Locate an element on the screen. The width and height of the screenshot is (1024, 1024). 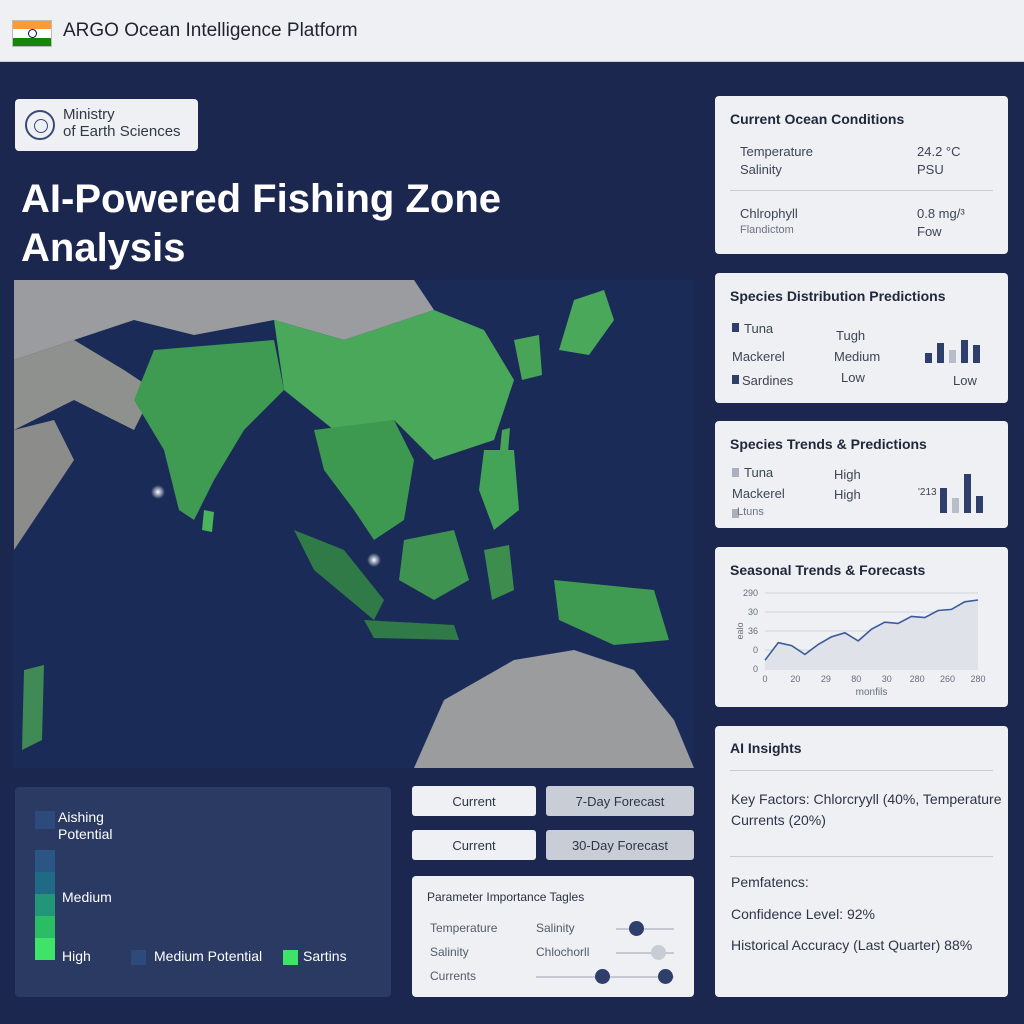
param-label: Temperature is located at coordinates (464, 928).